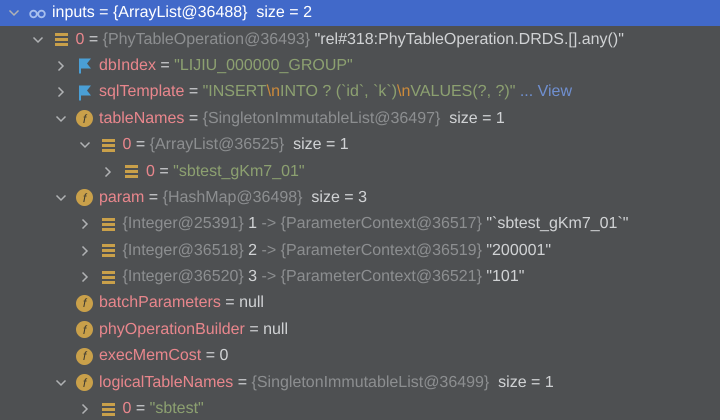 The width and height of the screenshot is (720, 420). What do you see at coordinates (160, 303) in the screenshot?
I see `variable-name: batchParameters` at bounding box center [160, 303].